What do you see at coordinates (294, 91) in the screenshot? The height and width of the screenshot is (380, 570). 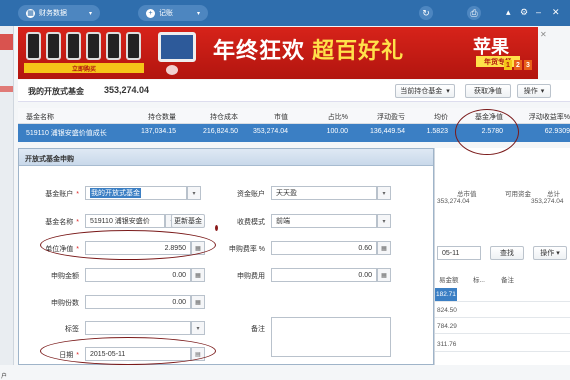 I see `fund-summary-bar: 我的开放式基金 353,274.04 当前持仓基金 ▾ 获取净值 操作 ▾` at bounding box center [294, 91].